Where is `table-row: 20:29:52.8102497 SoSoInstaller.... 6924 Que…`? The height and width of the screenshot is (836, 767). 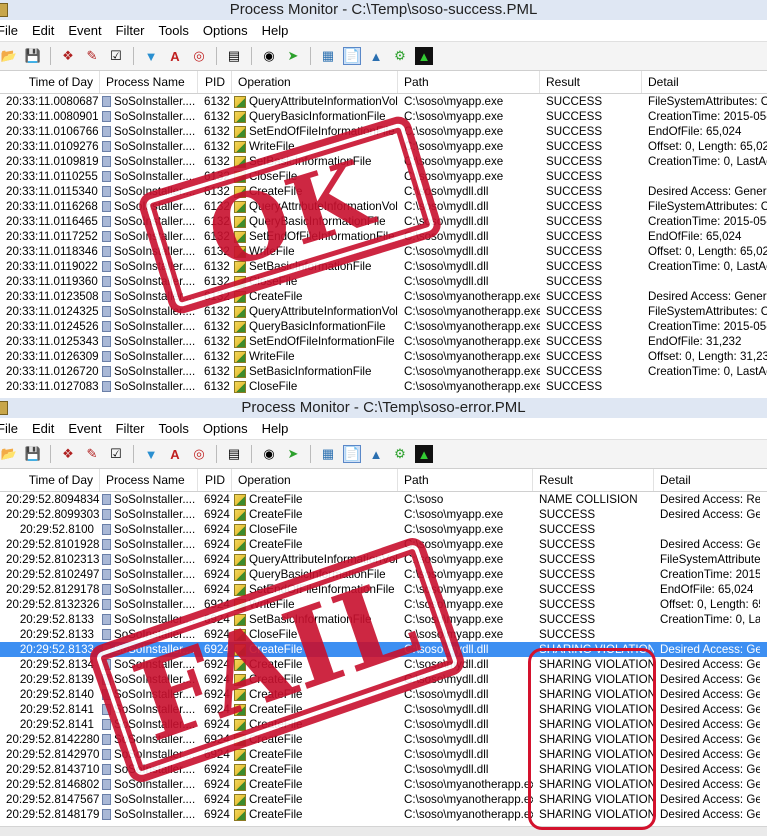 table-row: 20:29:52.8102497 SoSoInstaller.... 6924 Que… is located at coordinates (383, 574).